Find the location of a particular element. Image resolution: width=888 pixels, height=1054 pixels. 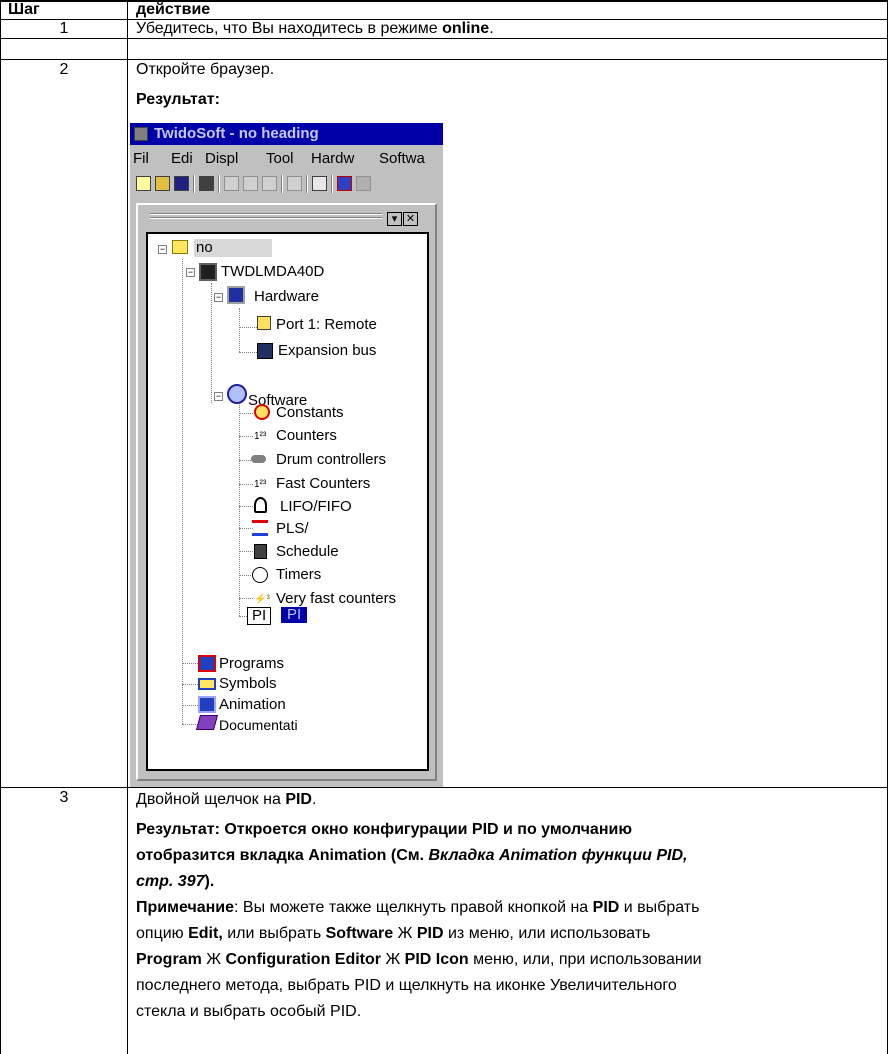

panel-close-icon: ✕ is located at coordinates (410, 219).